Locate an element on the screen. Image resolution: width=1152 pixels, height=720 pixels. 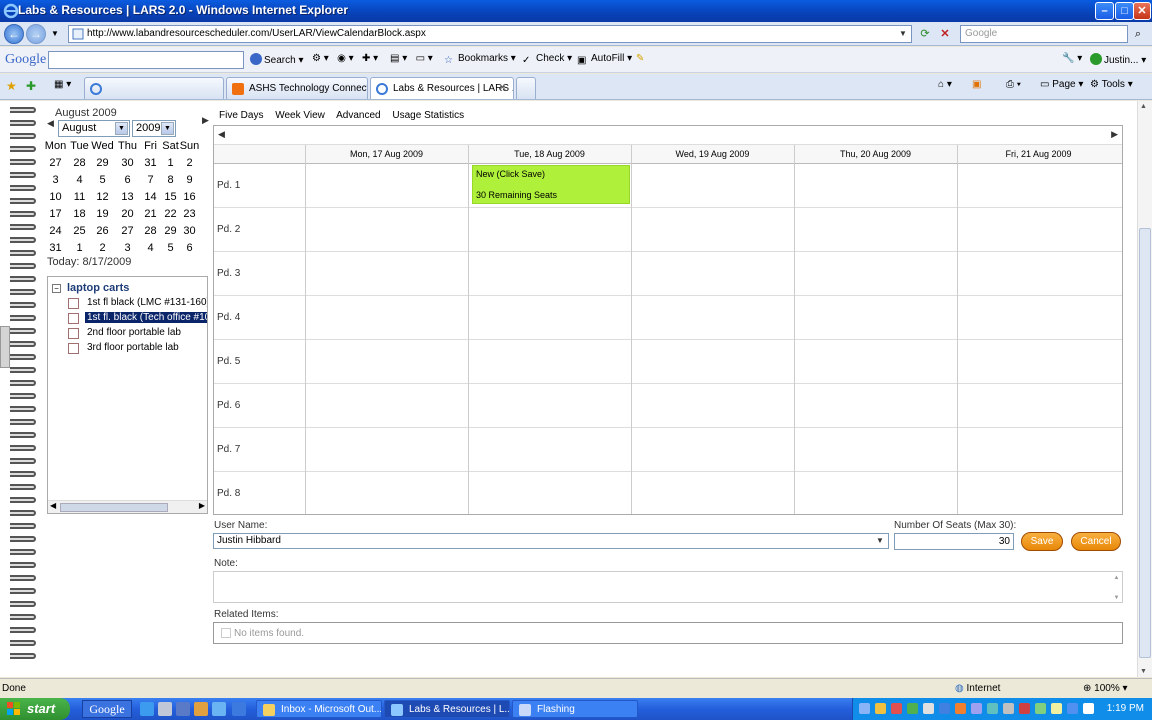
note-scrollbar: ▲ ▼ is located at coordinates (1116, 587).